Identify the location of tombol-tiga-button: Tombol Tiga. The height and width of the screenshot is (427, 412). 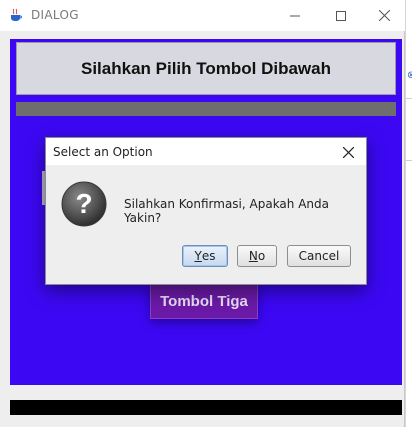
(204, 301).